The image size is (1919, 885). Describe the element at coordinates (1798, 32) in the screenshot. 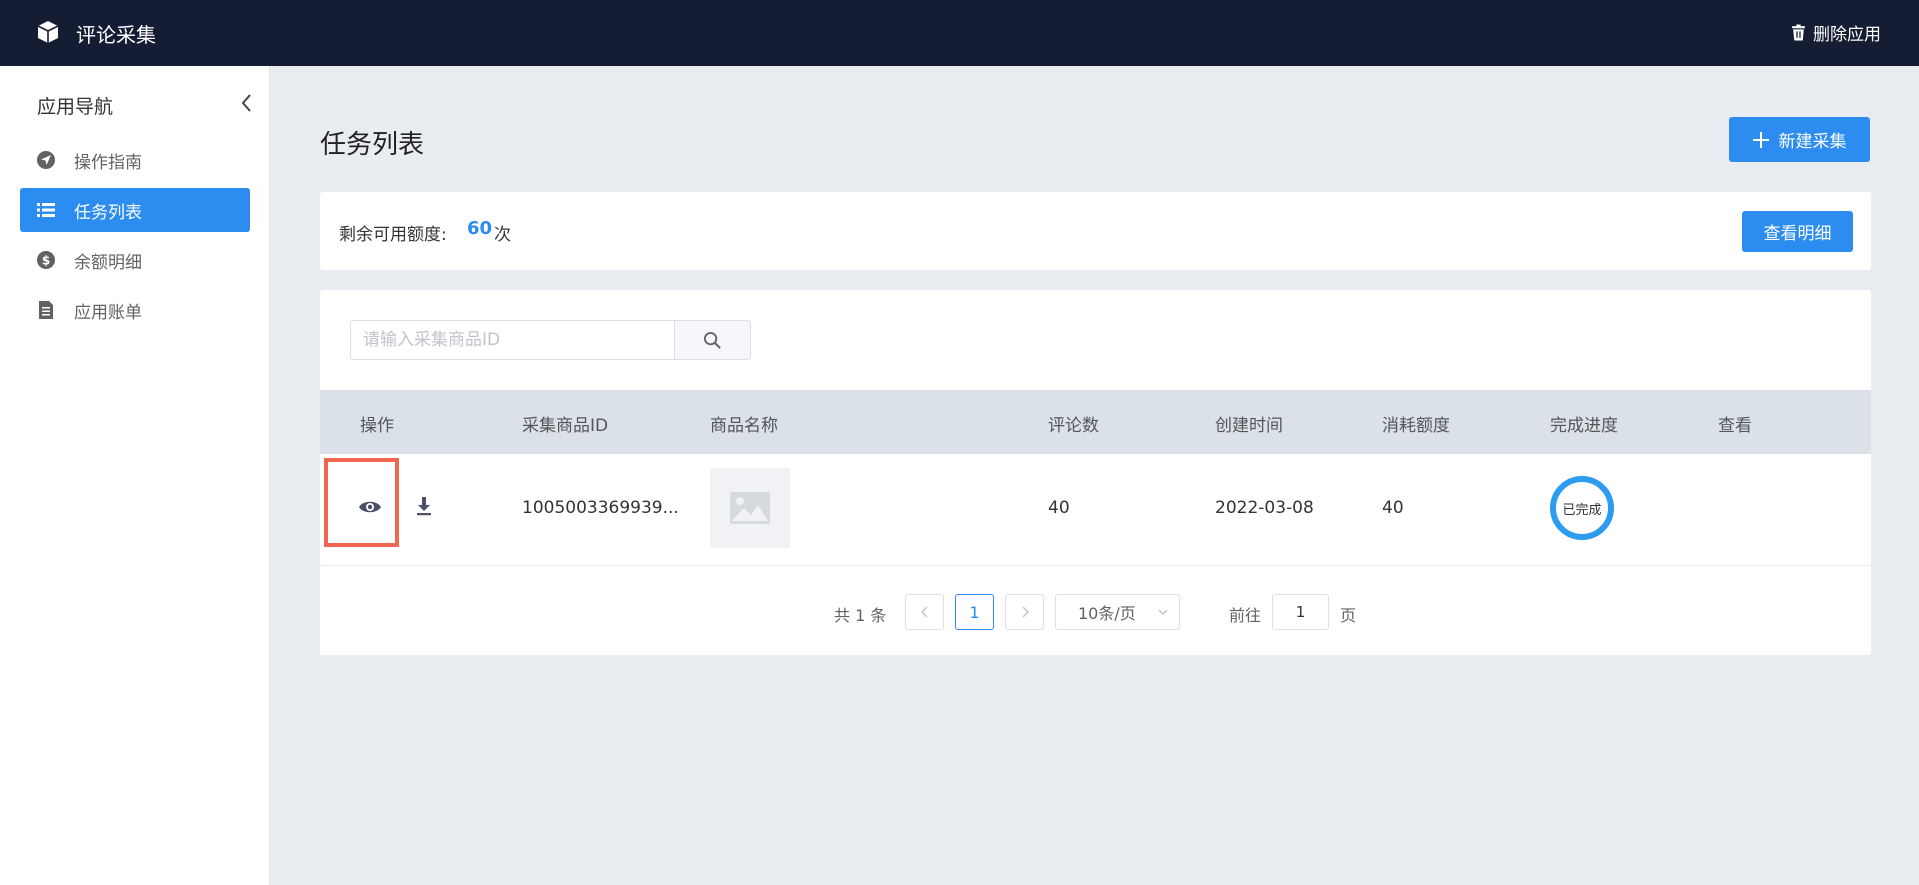

I see `trash-icon` at that location.